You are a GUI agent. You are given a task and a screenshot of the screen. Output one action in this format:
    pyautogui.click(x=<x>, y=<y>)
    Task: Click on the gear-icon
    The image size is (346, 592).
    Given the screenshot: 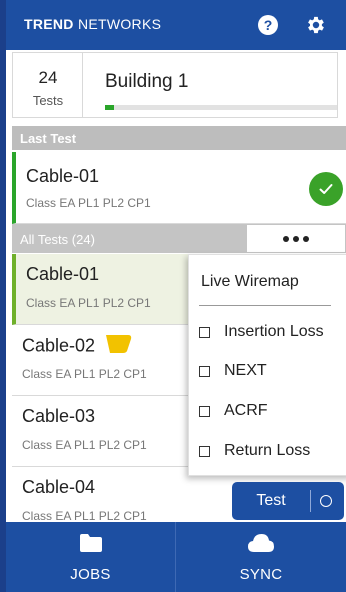 What is the action you would take?
    pyautogui.click(x=316, y=25)
    